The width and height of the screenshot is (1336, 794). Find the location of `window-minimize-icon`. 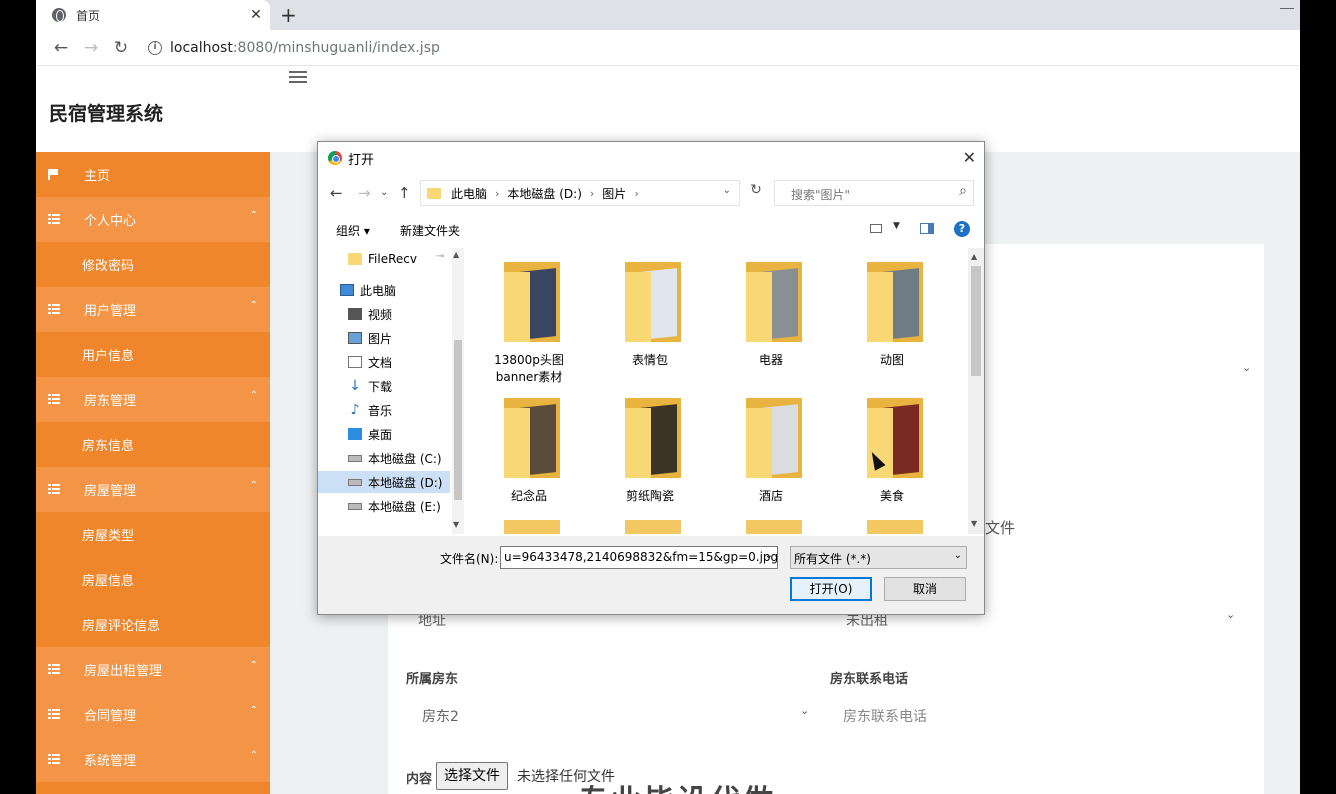

window-minimize-icon is located at coordinates (1287, 8).